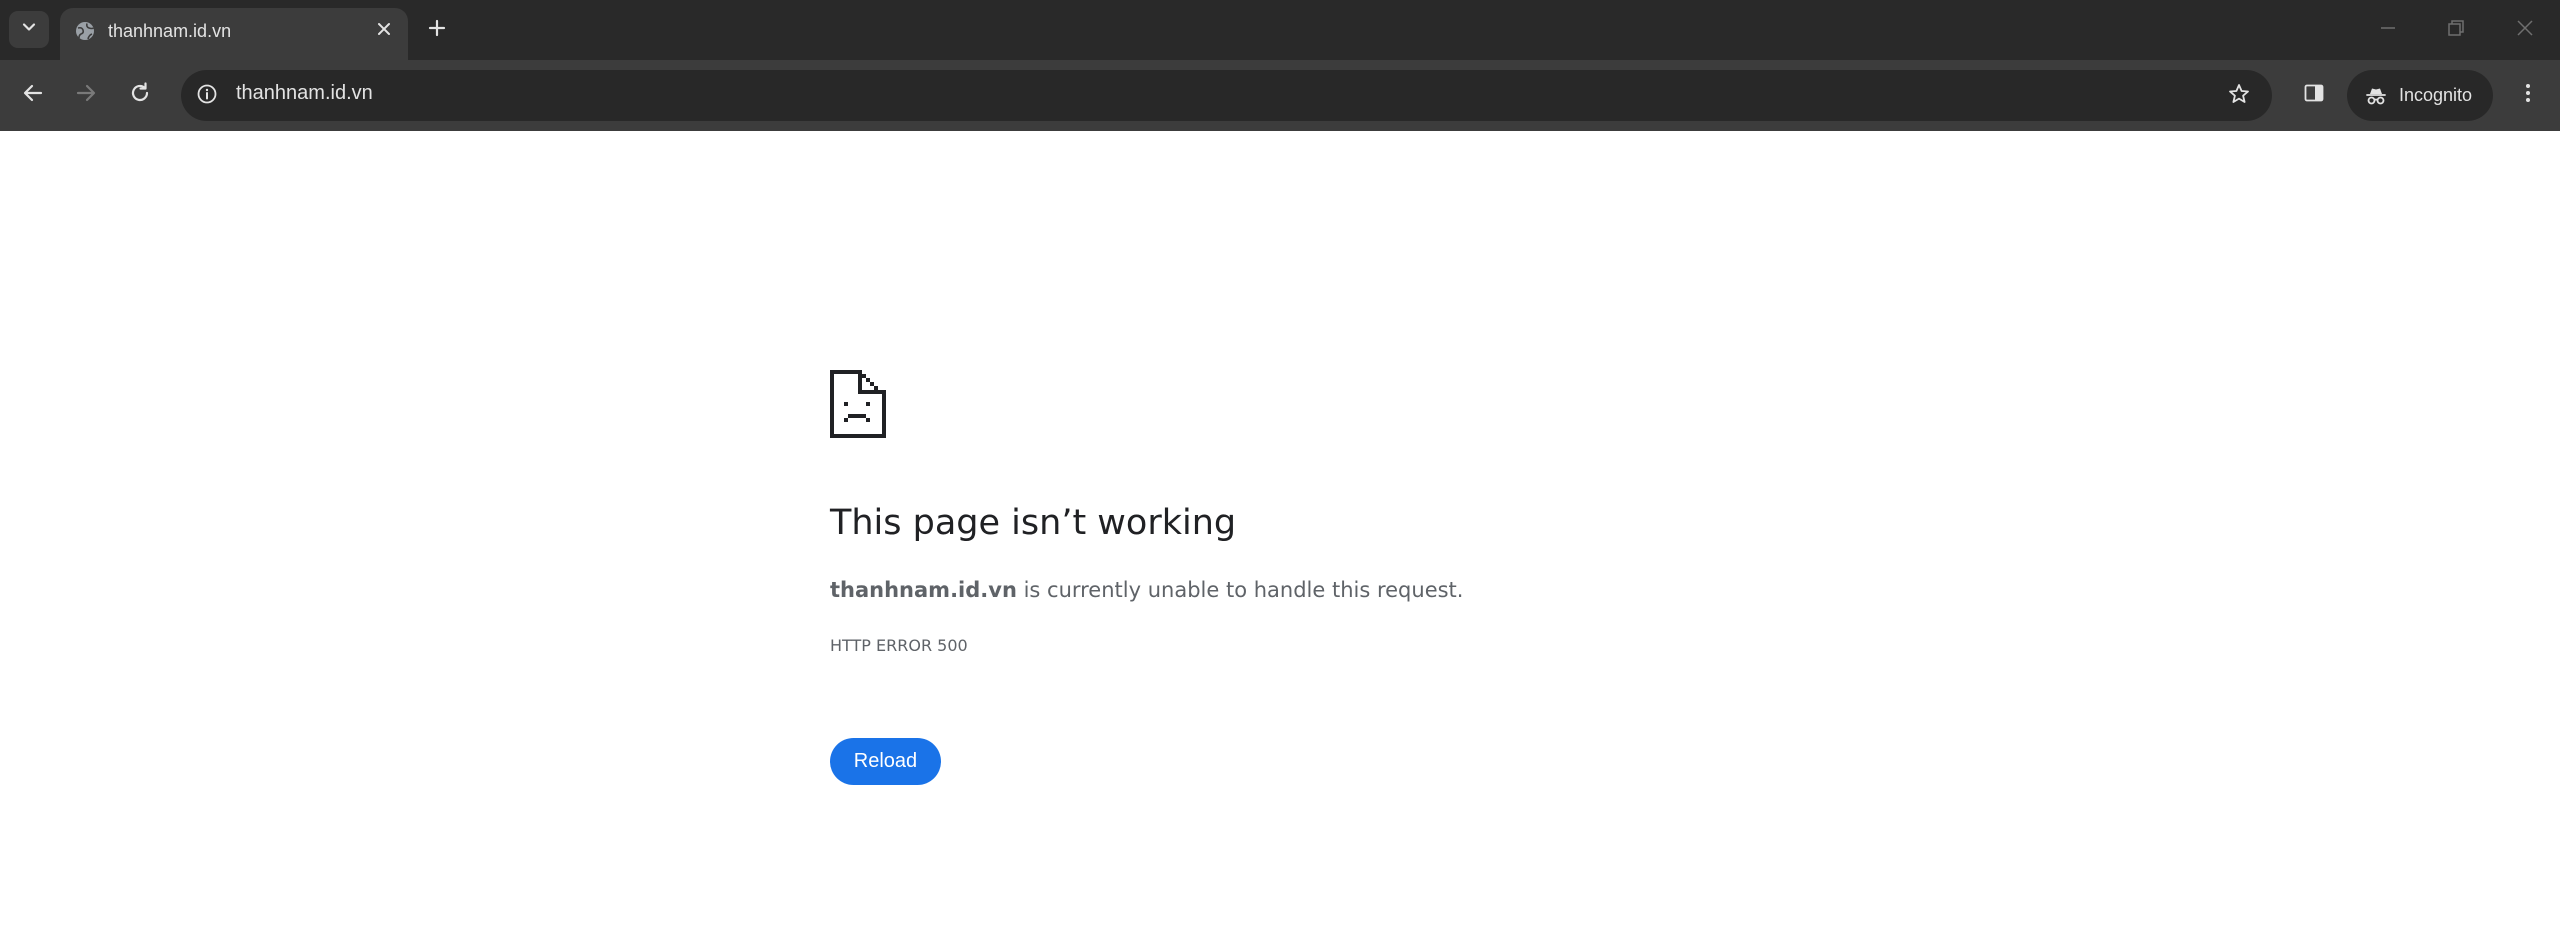 The width and height of the screenshot is (2560, 941). Describe the element at coordinates (2436, 95) in the screenshot. I see `incognito-label: Incognito` at that location.